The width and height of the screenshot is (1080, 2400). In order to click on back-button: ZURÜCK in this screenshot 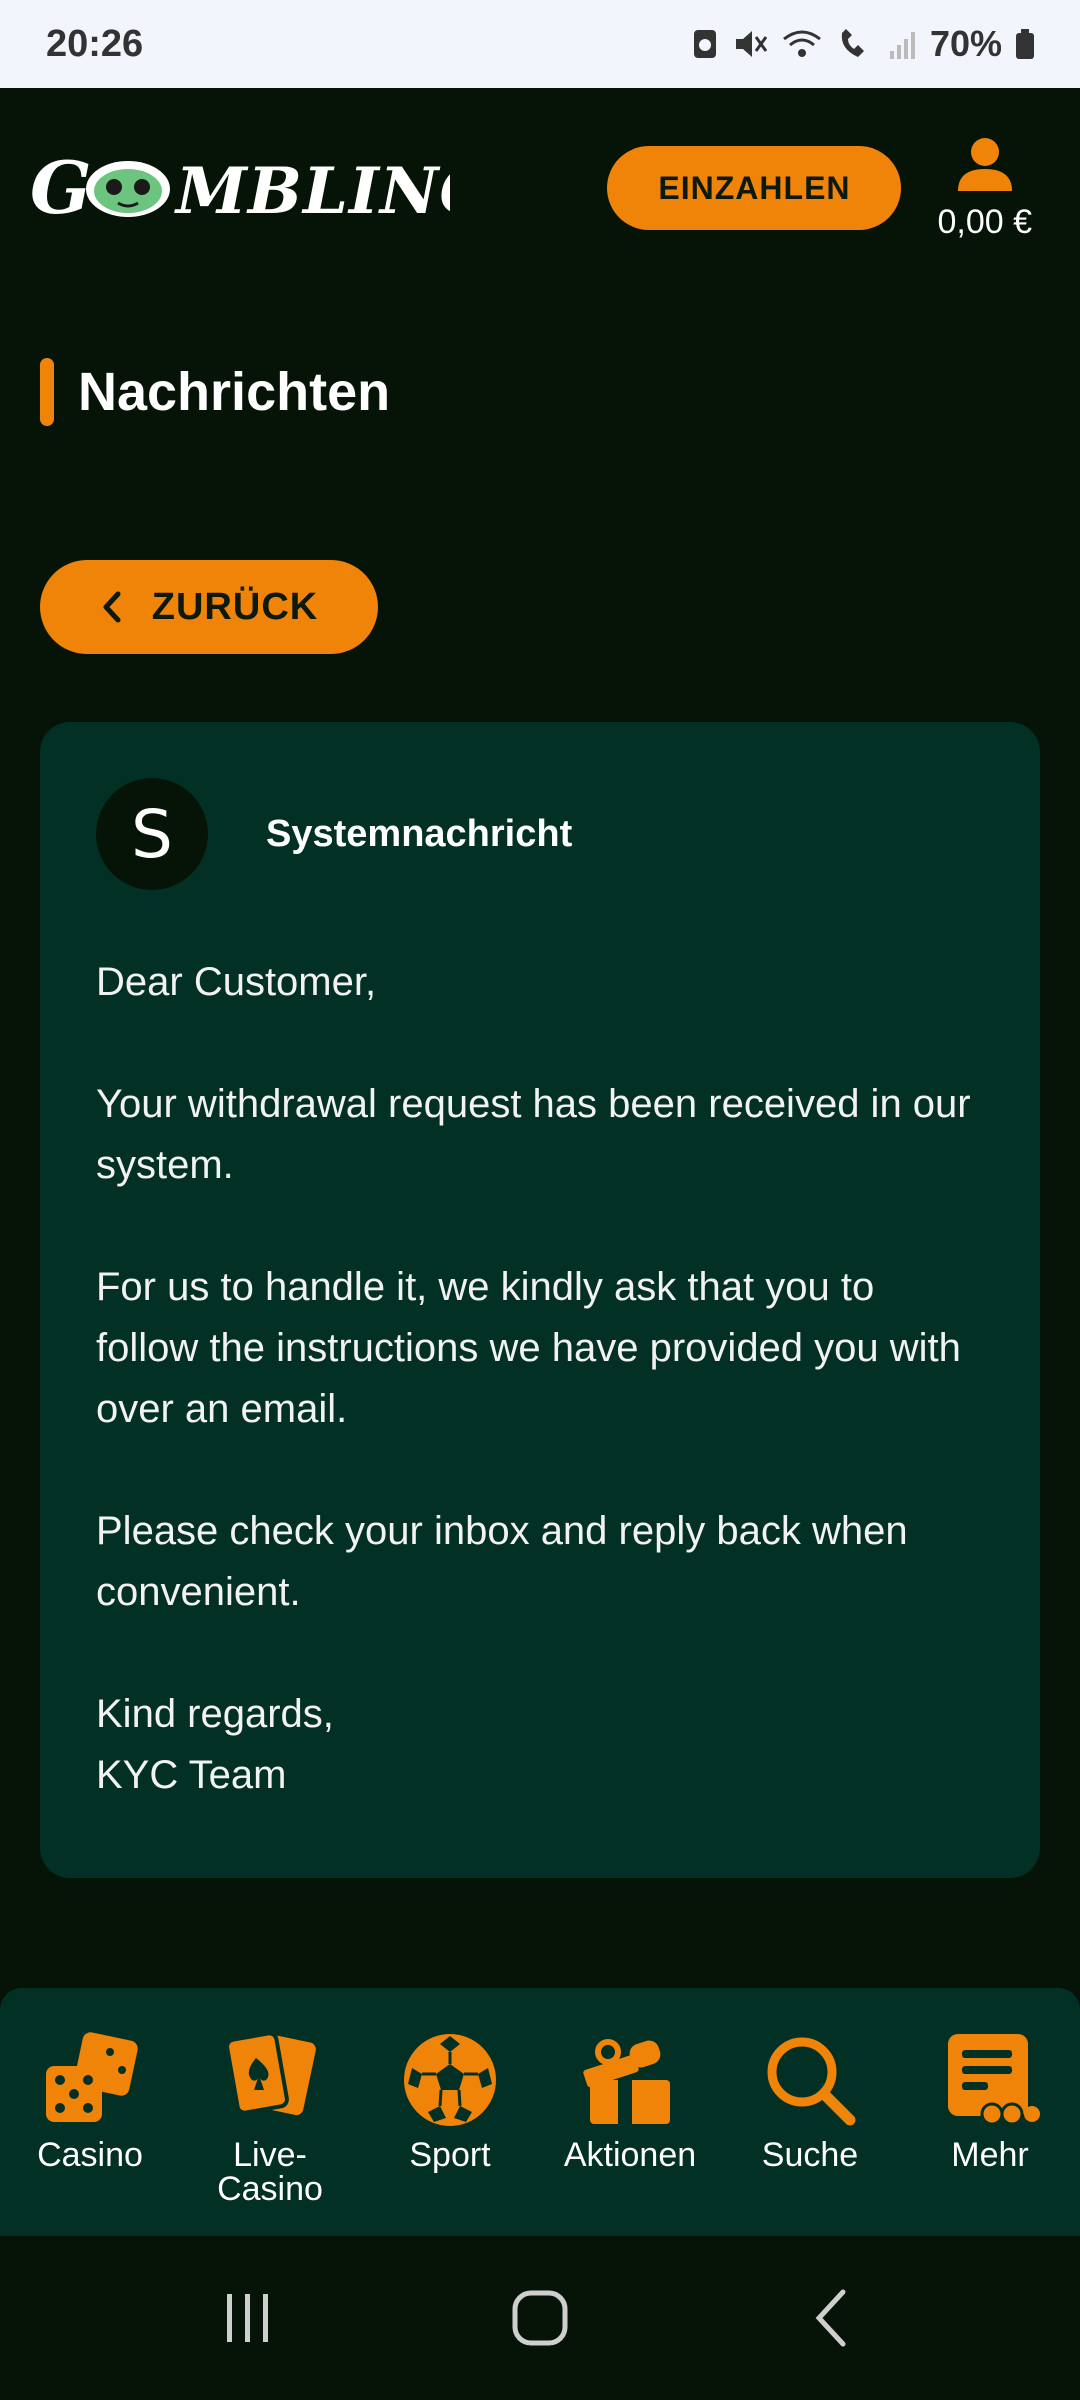, I will do `click(209, 607)`.